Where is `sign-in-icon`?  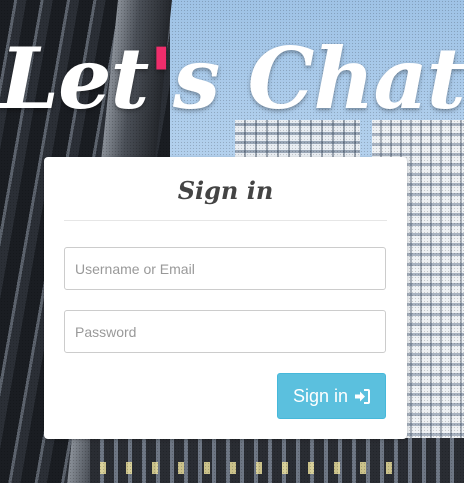 sign-in-icon is located at coordinates (362, 396).